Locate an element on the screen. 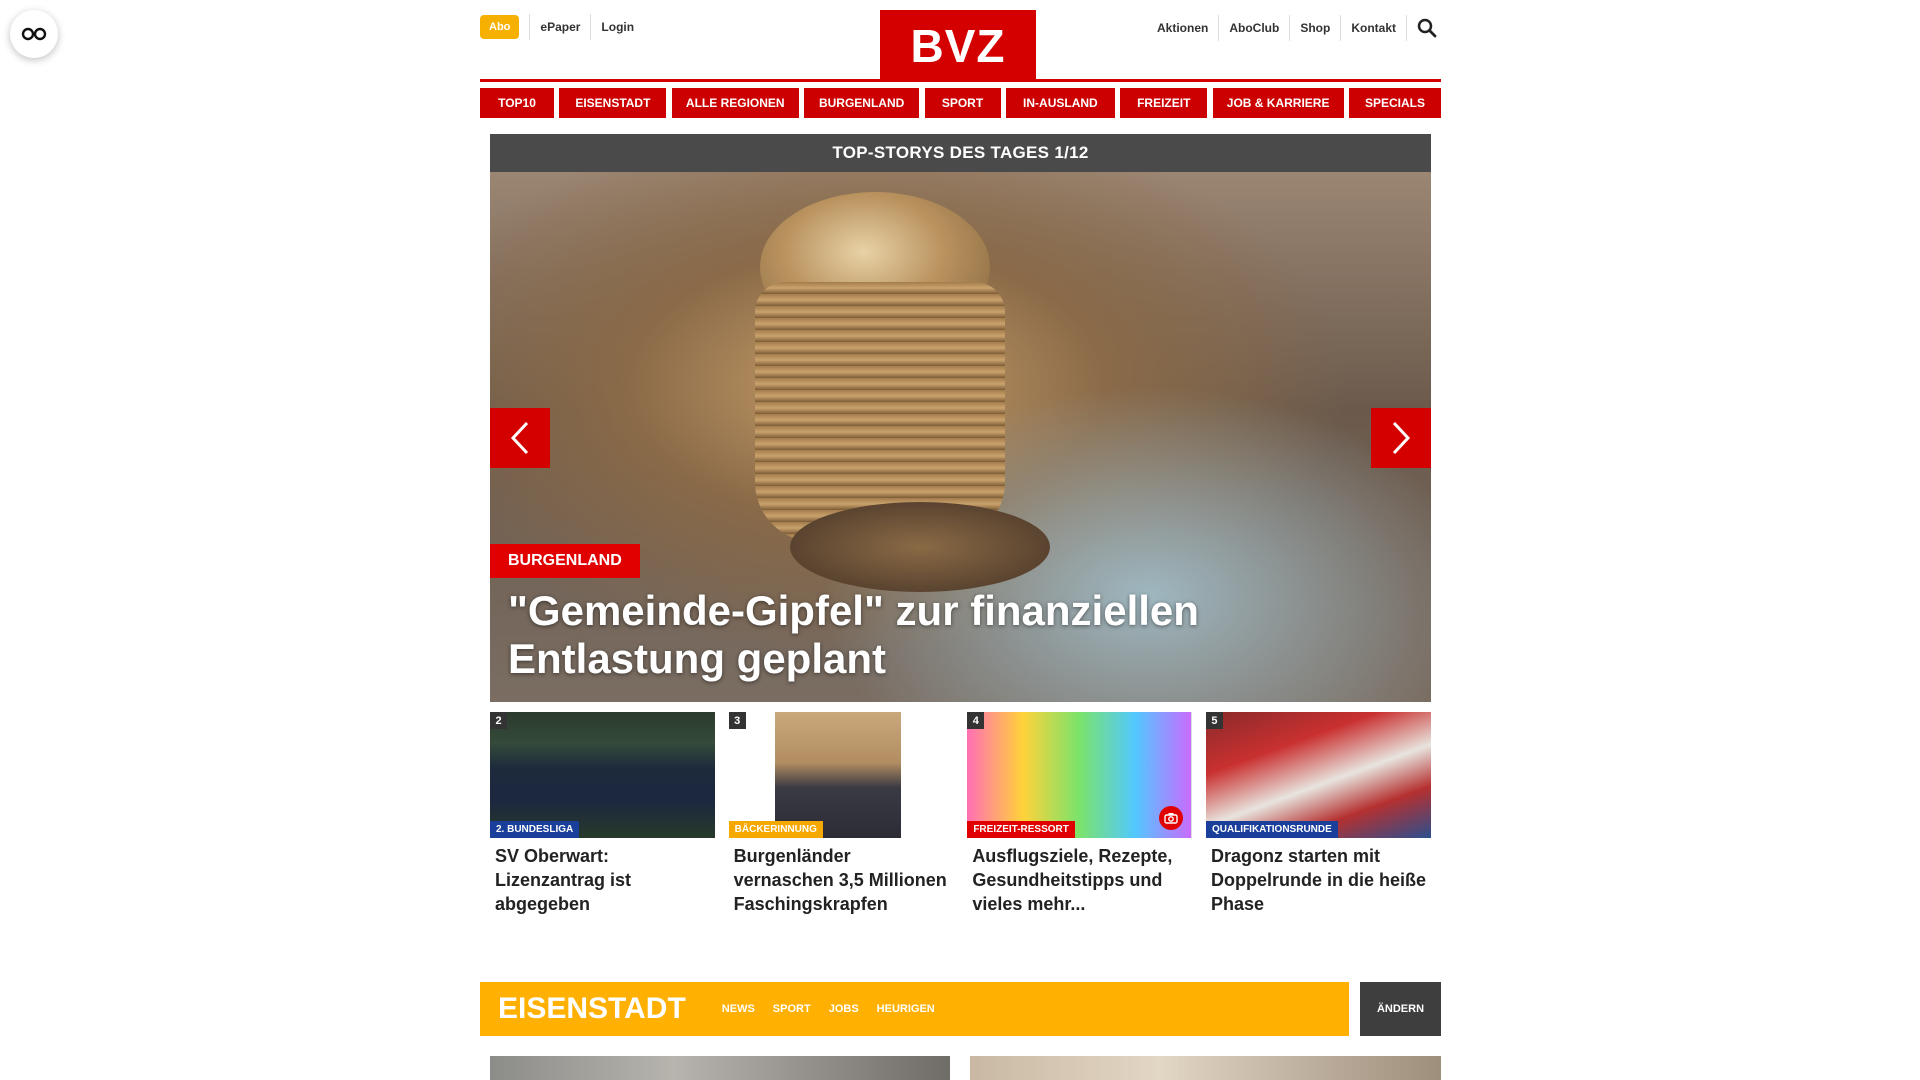  nav-freizeit: FREIZEIT is located at coordinates (1164, 103).